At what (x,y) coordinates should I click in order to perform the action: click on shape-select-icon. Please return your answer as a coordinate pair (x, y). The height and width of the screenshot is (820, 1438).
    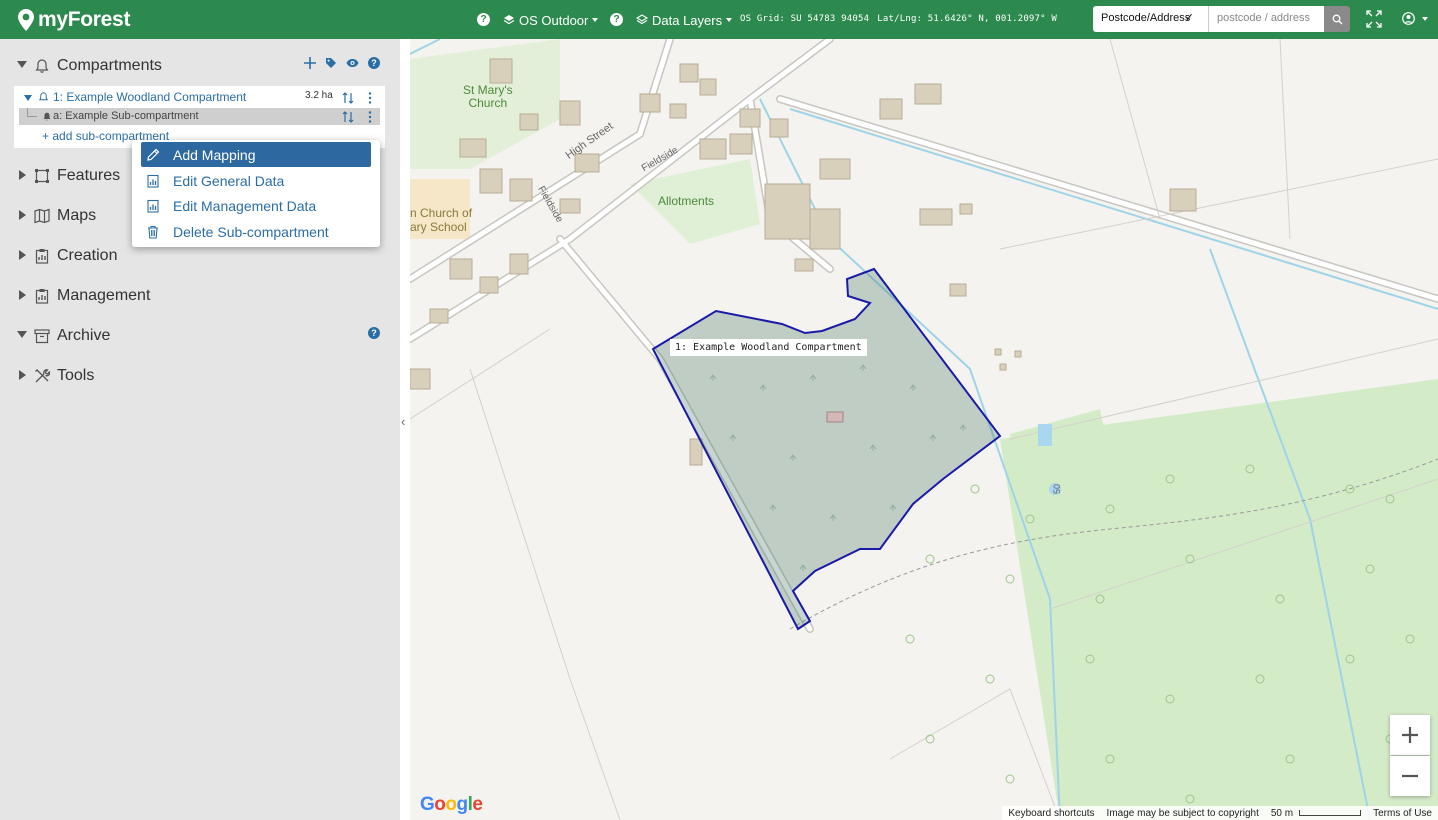
    Looking at the image, I should click on (42, 176).